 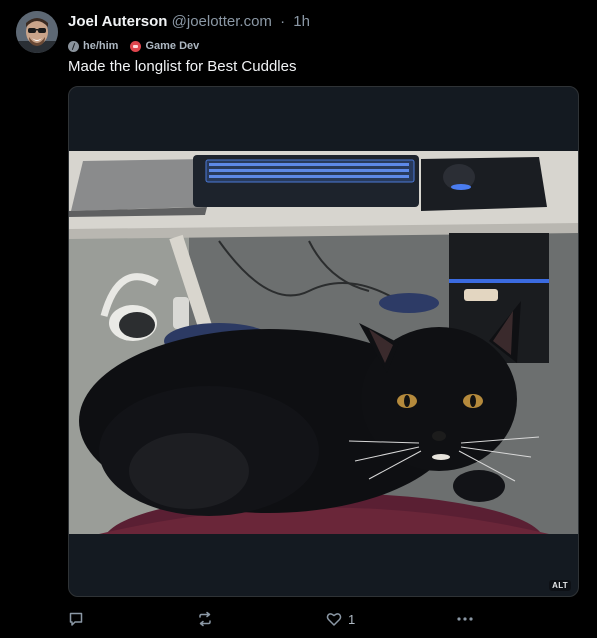 I want to click on game-controller-icon, so click(x=136, y=46).